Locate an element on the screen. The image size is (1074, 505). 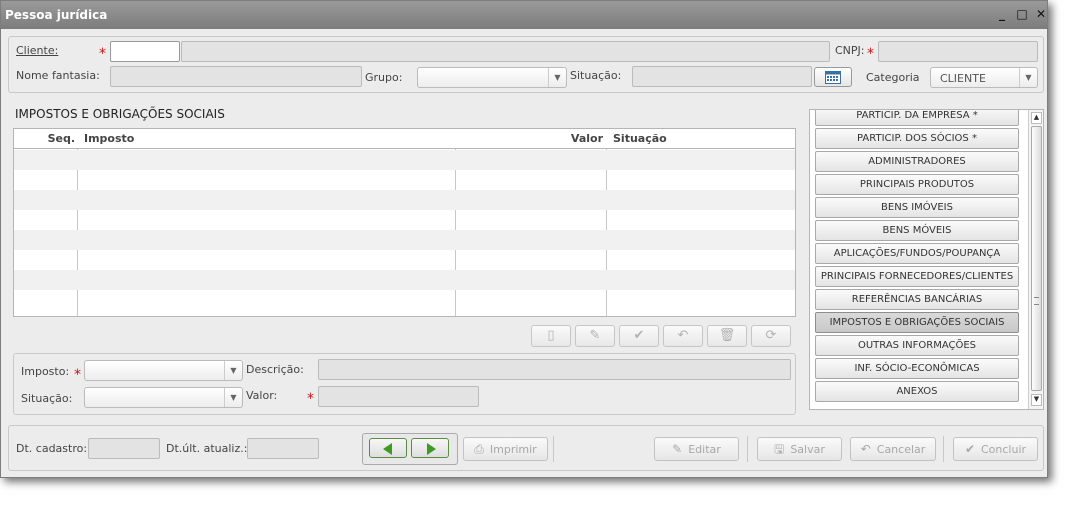
side-menu-item: PRINCIPAIS PRODUTOS is located at coordinates (917, 184).